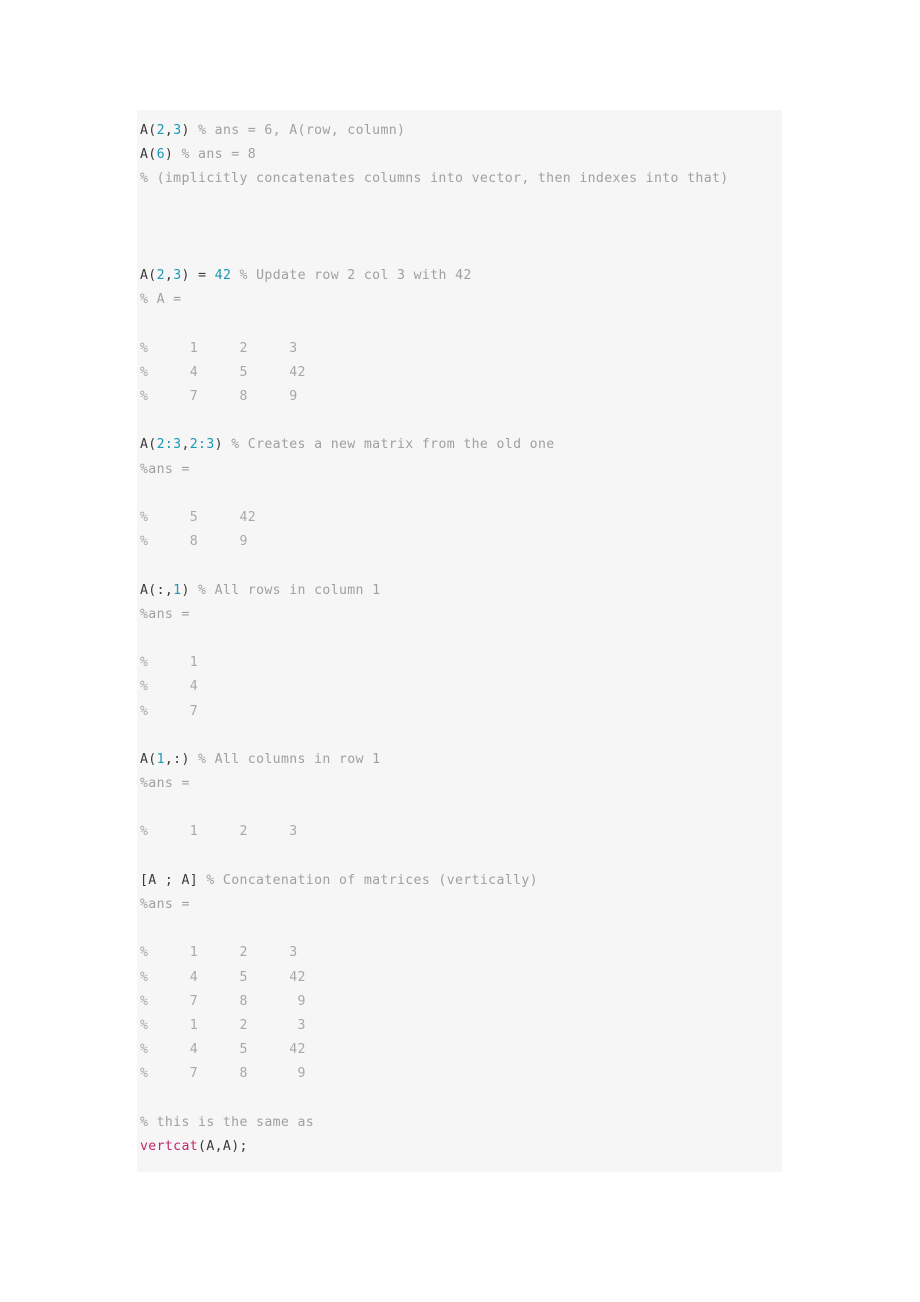 This screenshot has width=920, height=1302. Describe the element at coordinates (177, 759) in the screenshot. I see `code-token-plain: ,:)` at that location.